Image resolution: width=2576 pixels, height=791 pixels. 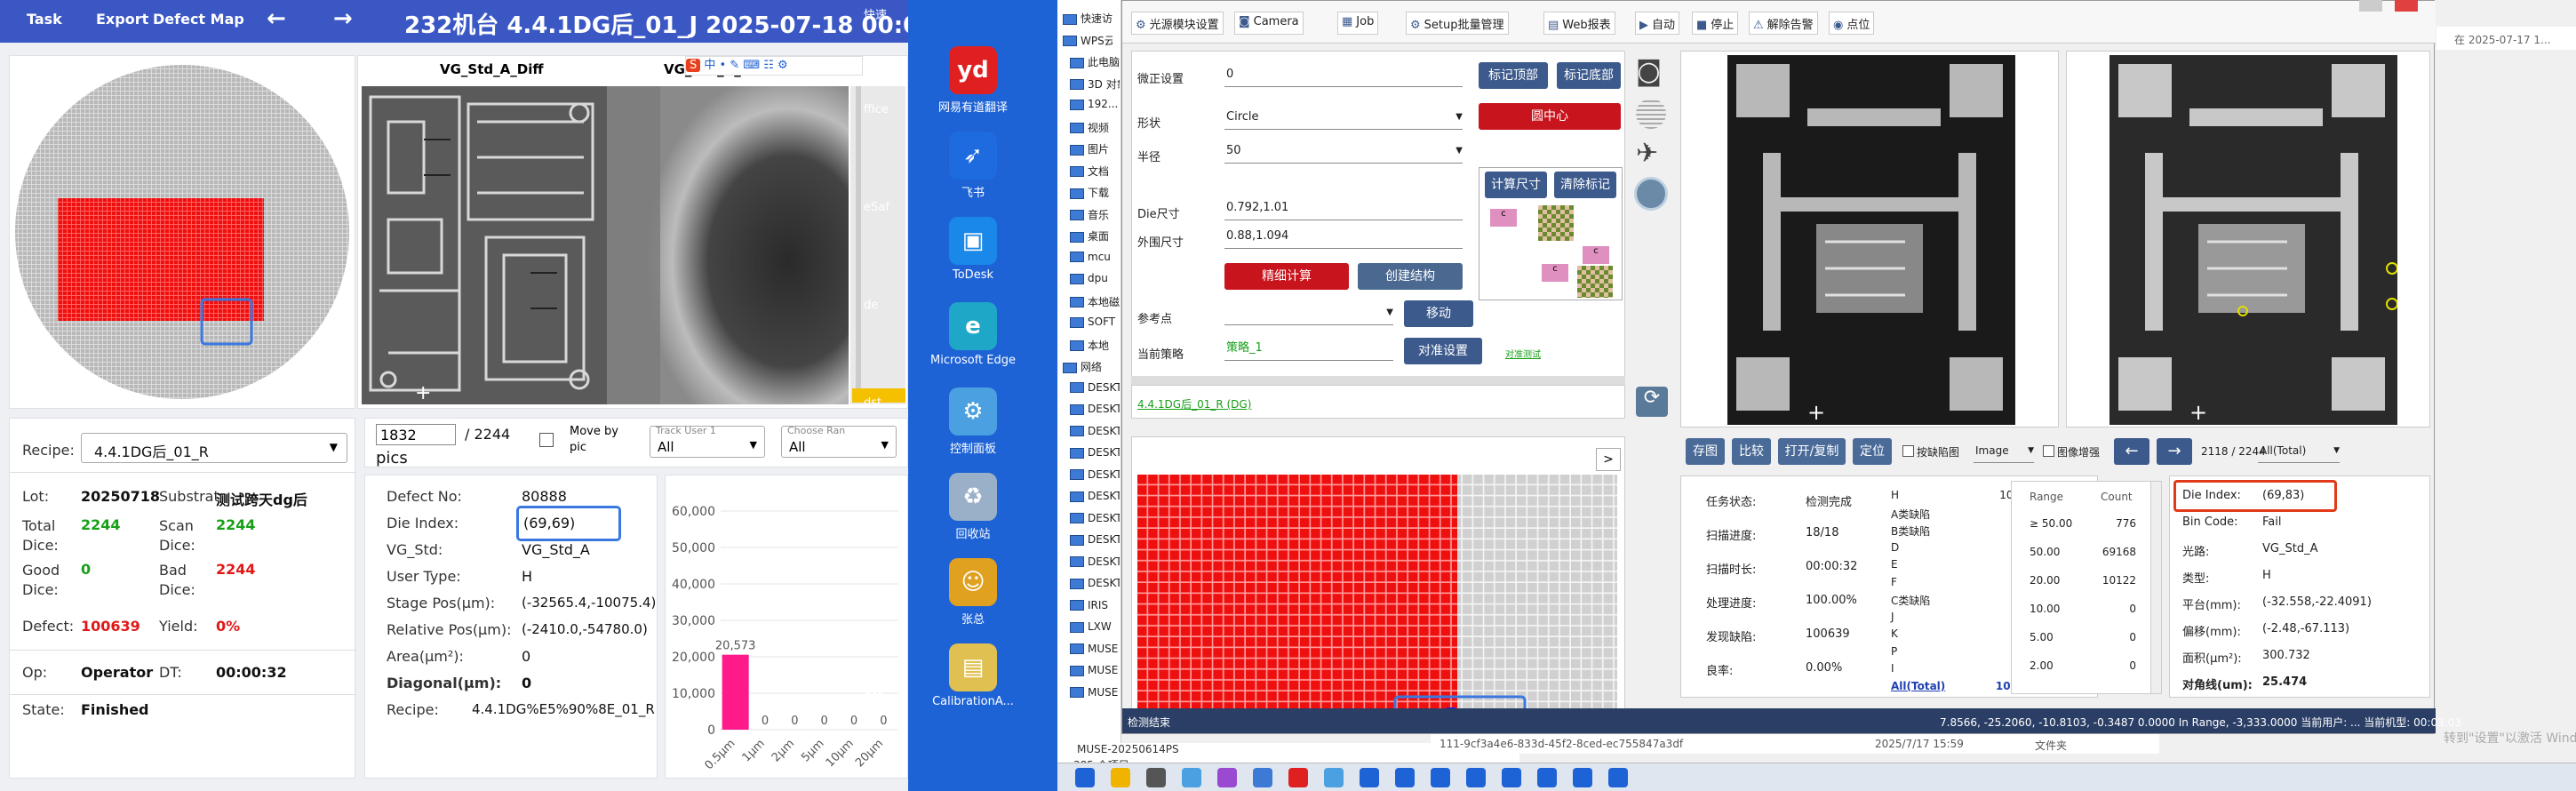 I want to click on wafer-icon, so click(x=1651, y=114).